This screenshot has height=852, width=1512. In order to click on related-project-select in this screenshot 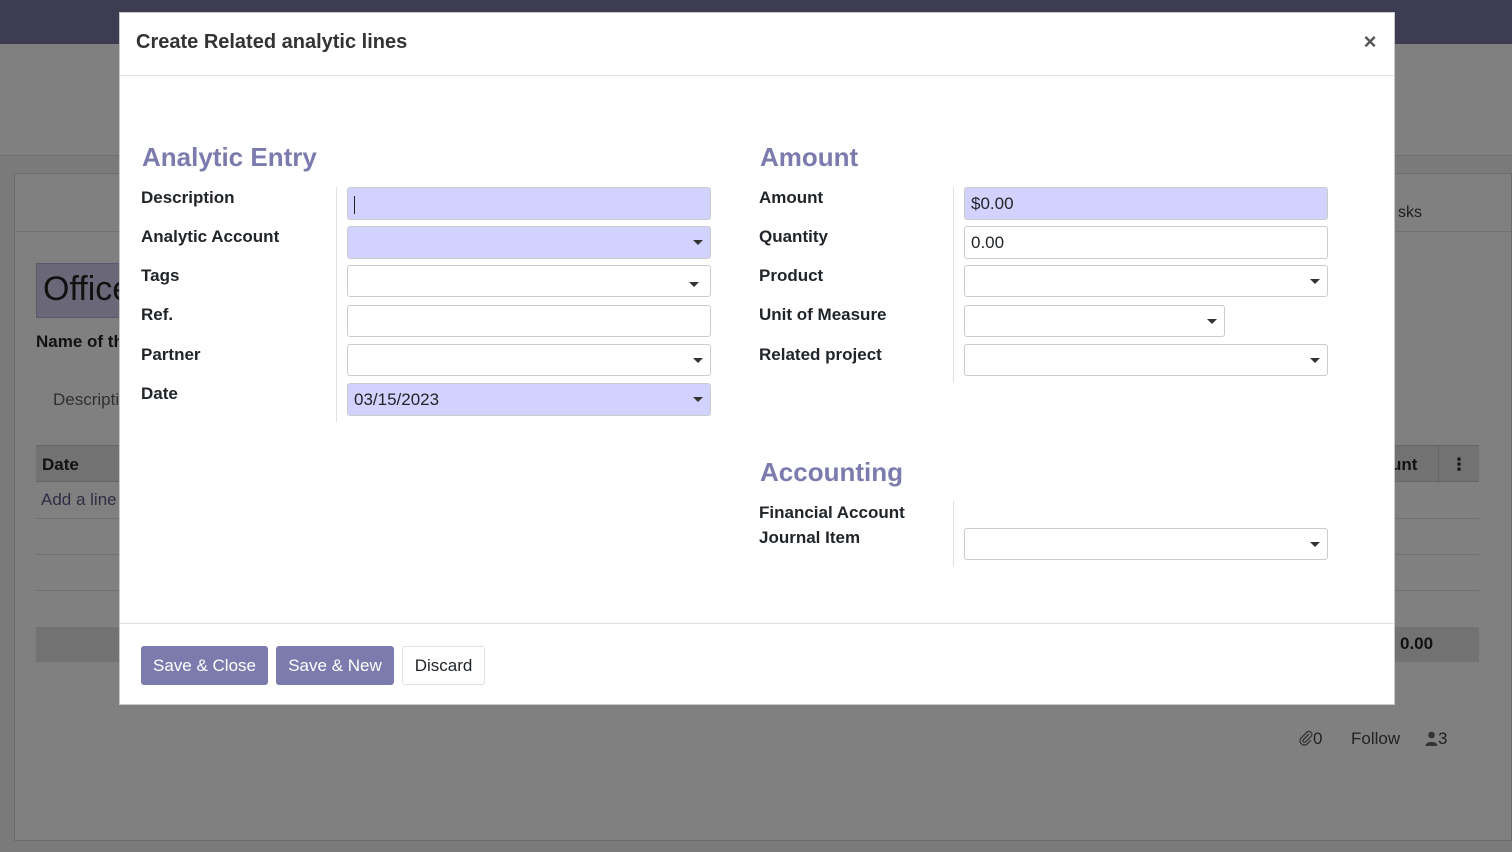, I will do `click(1146, 360)`.